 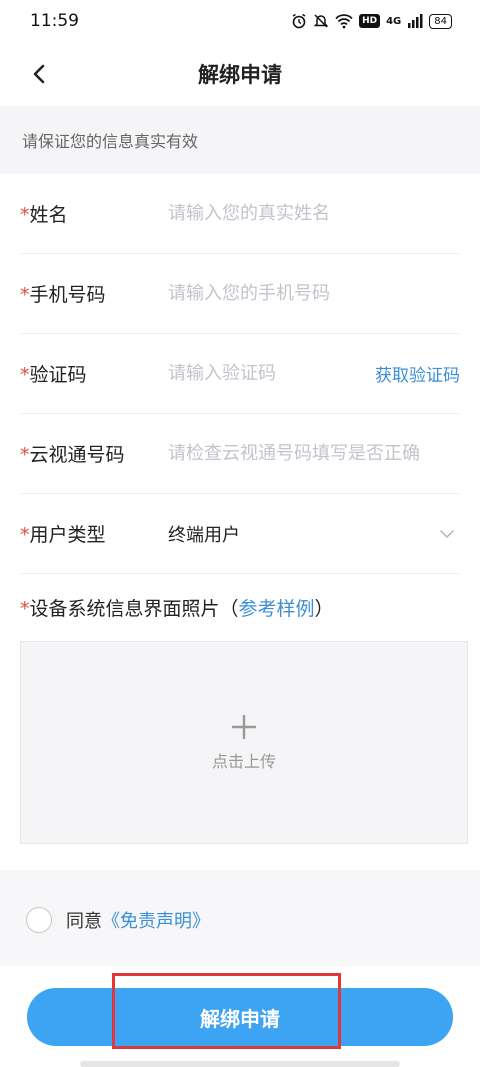 What do you see at coordinates (63, 295) in the screenshot?
I see `phone-label: *手机号码` at bounding box center [63, 295].